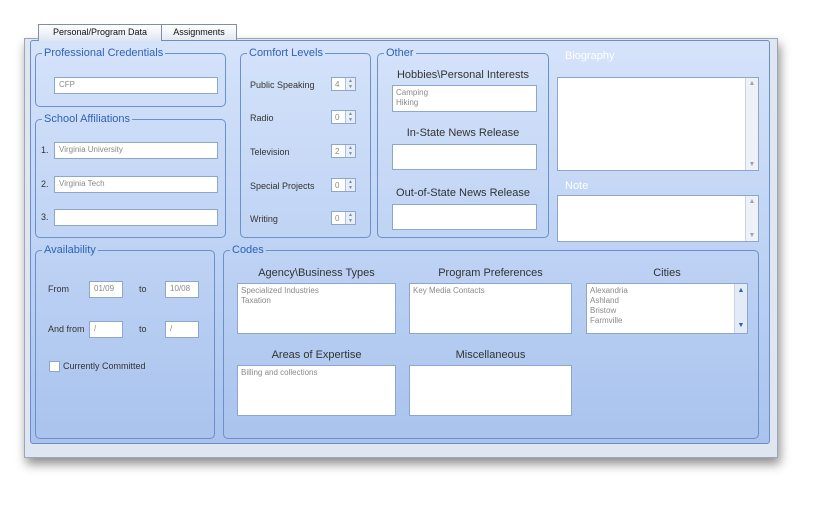 The height and width of the screenshot is (509, 829). What do you see at coordinates (316, 373) in the screenshot?
I see `list-item: Billing and collections` at bounding box center [316, 373].